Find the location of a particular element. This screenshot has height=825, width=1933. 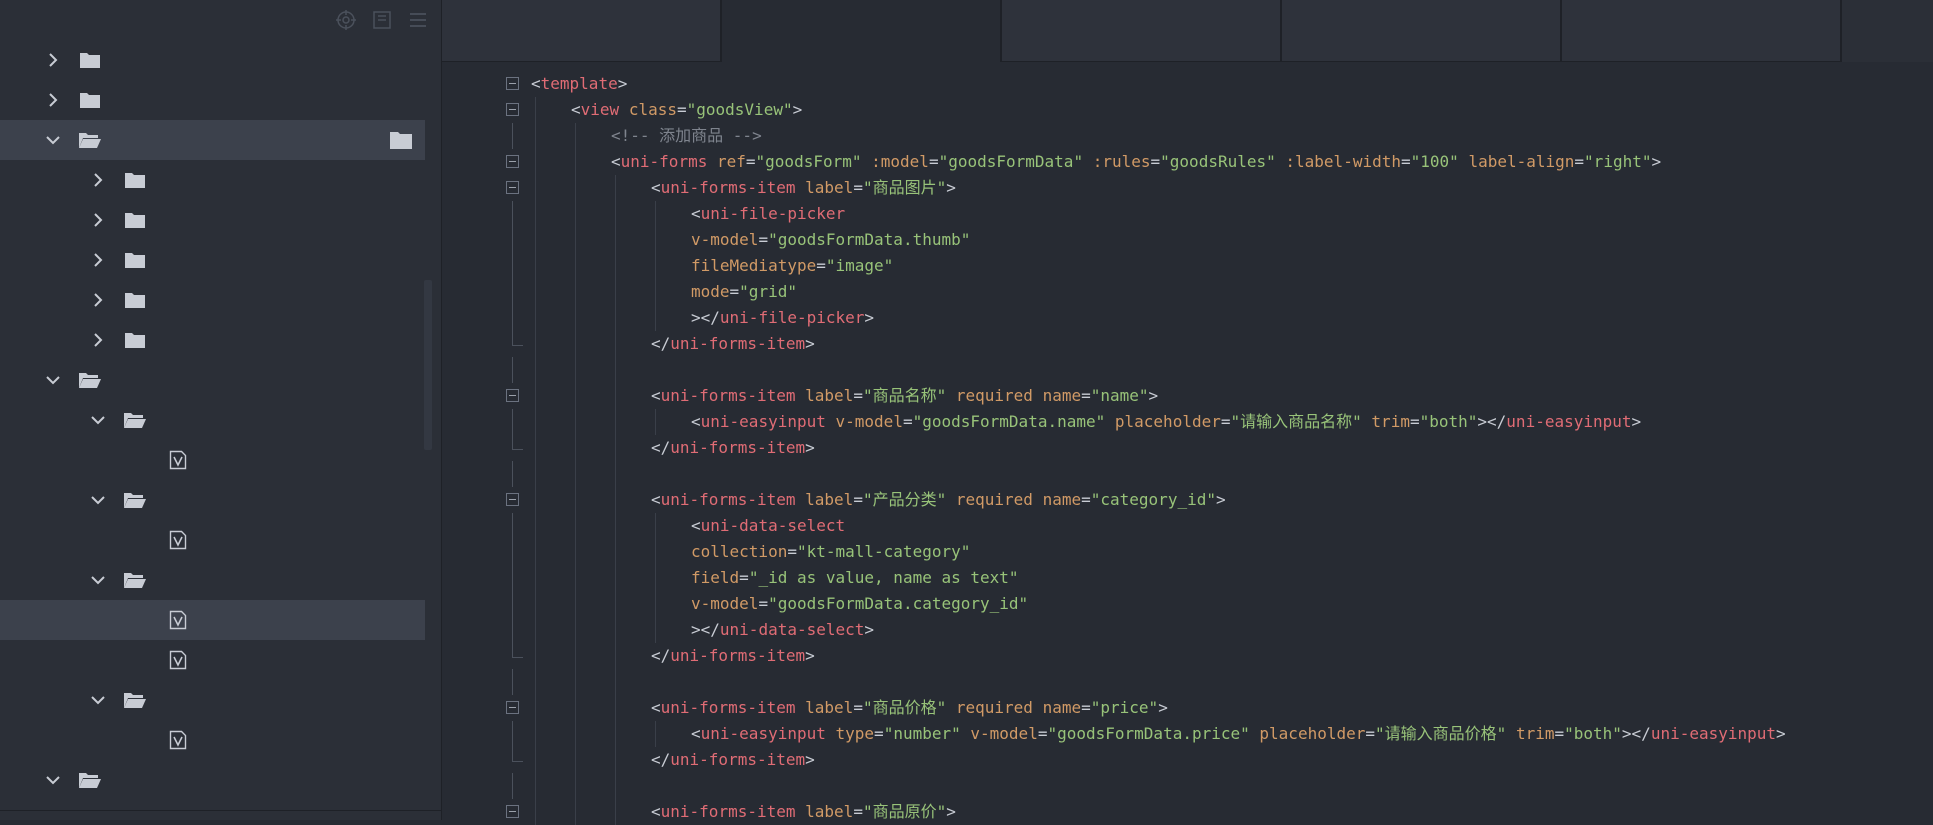

folder-item-brand is located at coordinates (212, 420).